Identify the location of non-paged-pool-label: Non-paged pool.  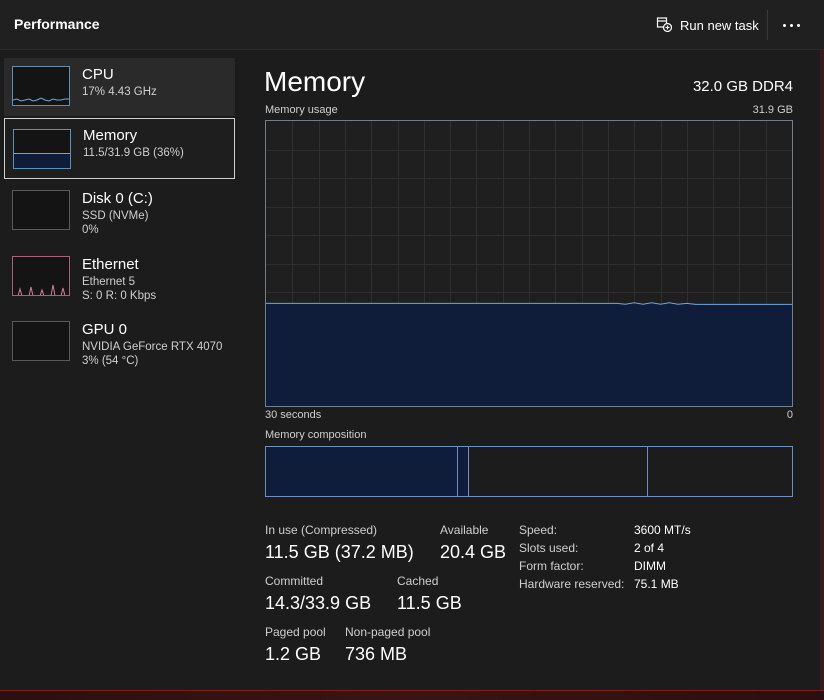
(388, 632).